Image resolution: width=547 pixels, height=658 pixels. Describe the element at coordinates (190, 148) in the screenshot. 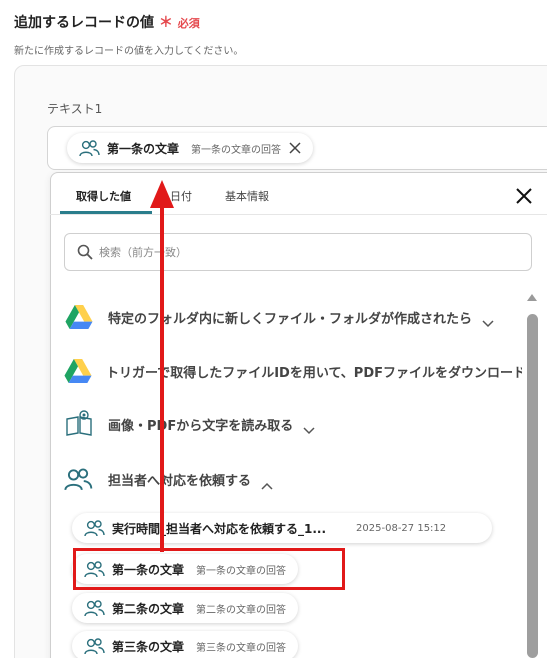

I see `selected-value-chip: 第一条の文章 第一条の文章の回答` at that location.